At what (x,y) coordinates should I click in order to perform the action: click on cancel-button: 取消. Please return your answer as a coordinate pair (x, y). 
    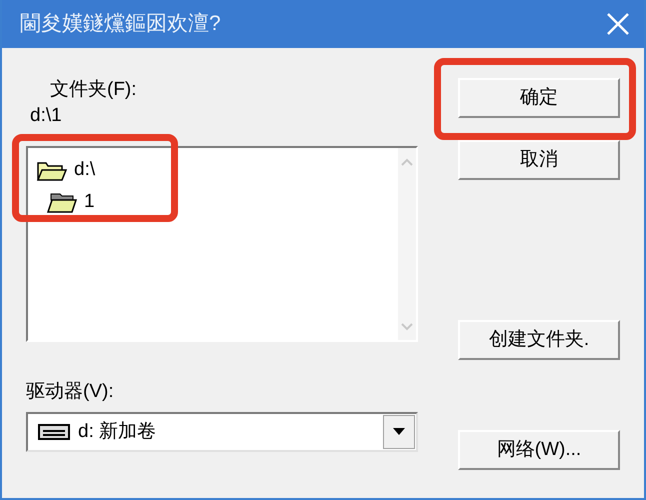
    Looking at the image, I should click on (539, 160).